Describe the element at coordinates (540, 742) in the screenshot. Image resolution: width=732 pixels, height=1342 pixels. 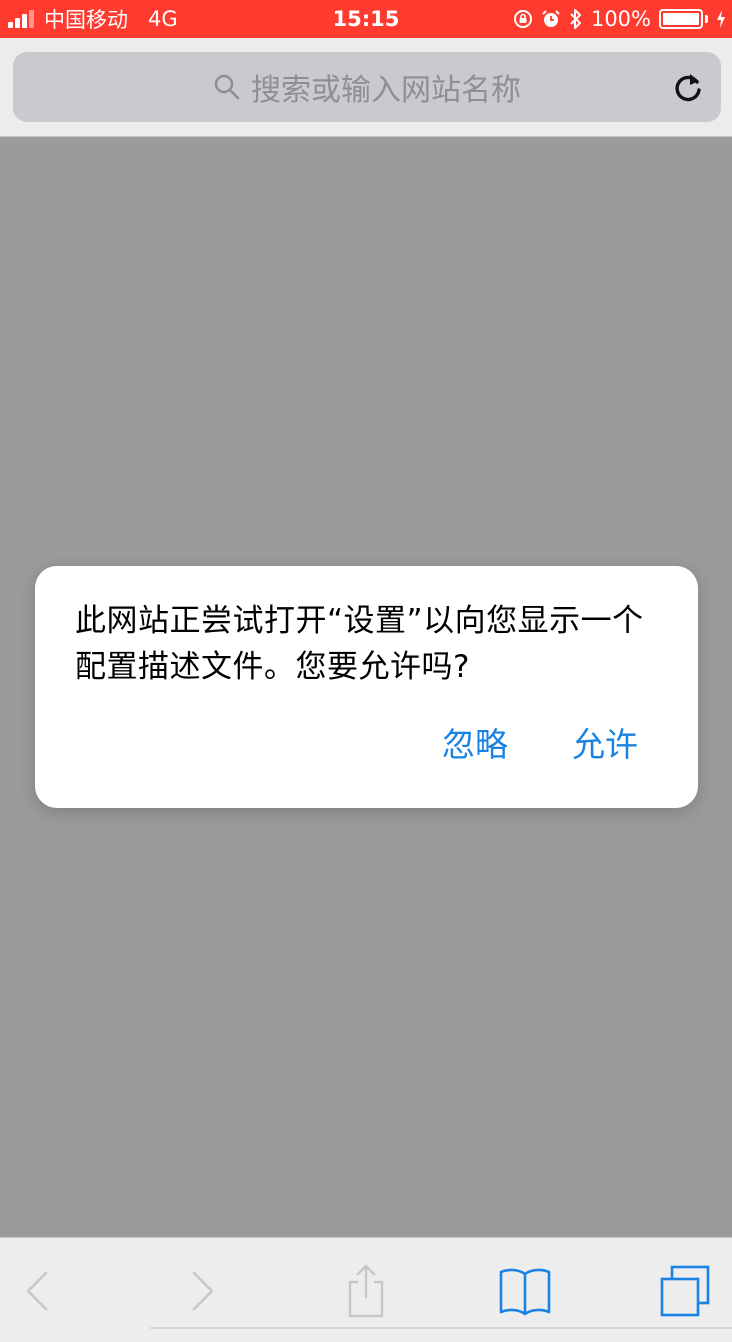
I see `alert-actions: 忽略 允许` at that location.